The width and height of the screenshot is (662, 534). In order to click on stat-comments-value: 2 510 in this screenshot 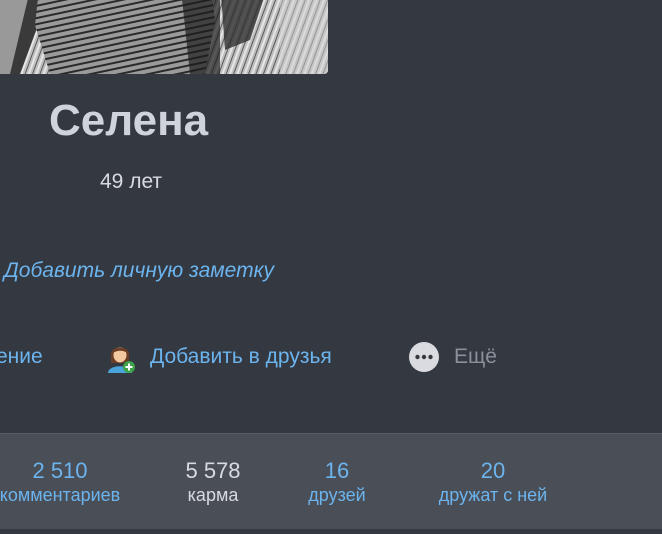, I will do `click(60, 470)`.